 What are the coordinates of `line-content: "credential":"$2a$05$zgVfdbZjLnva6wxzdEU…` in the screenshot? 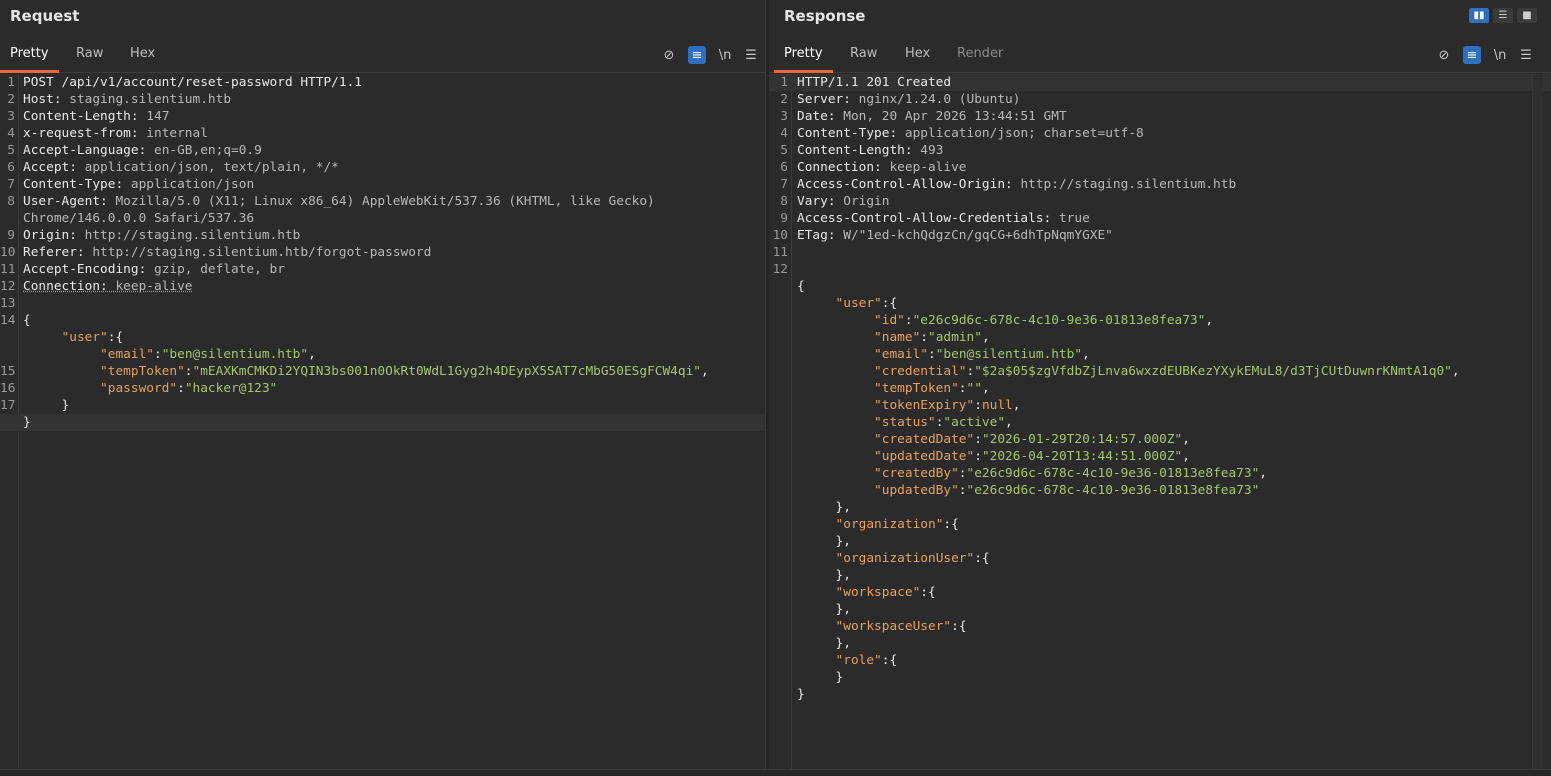 It's located at (1128, 371).